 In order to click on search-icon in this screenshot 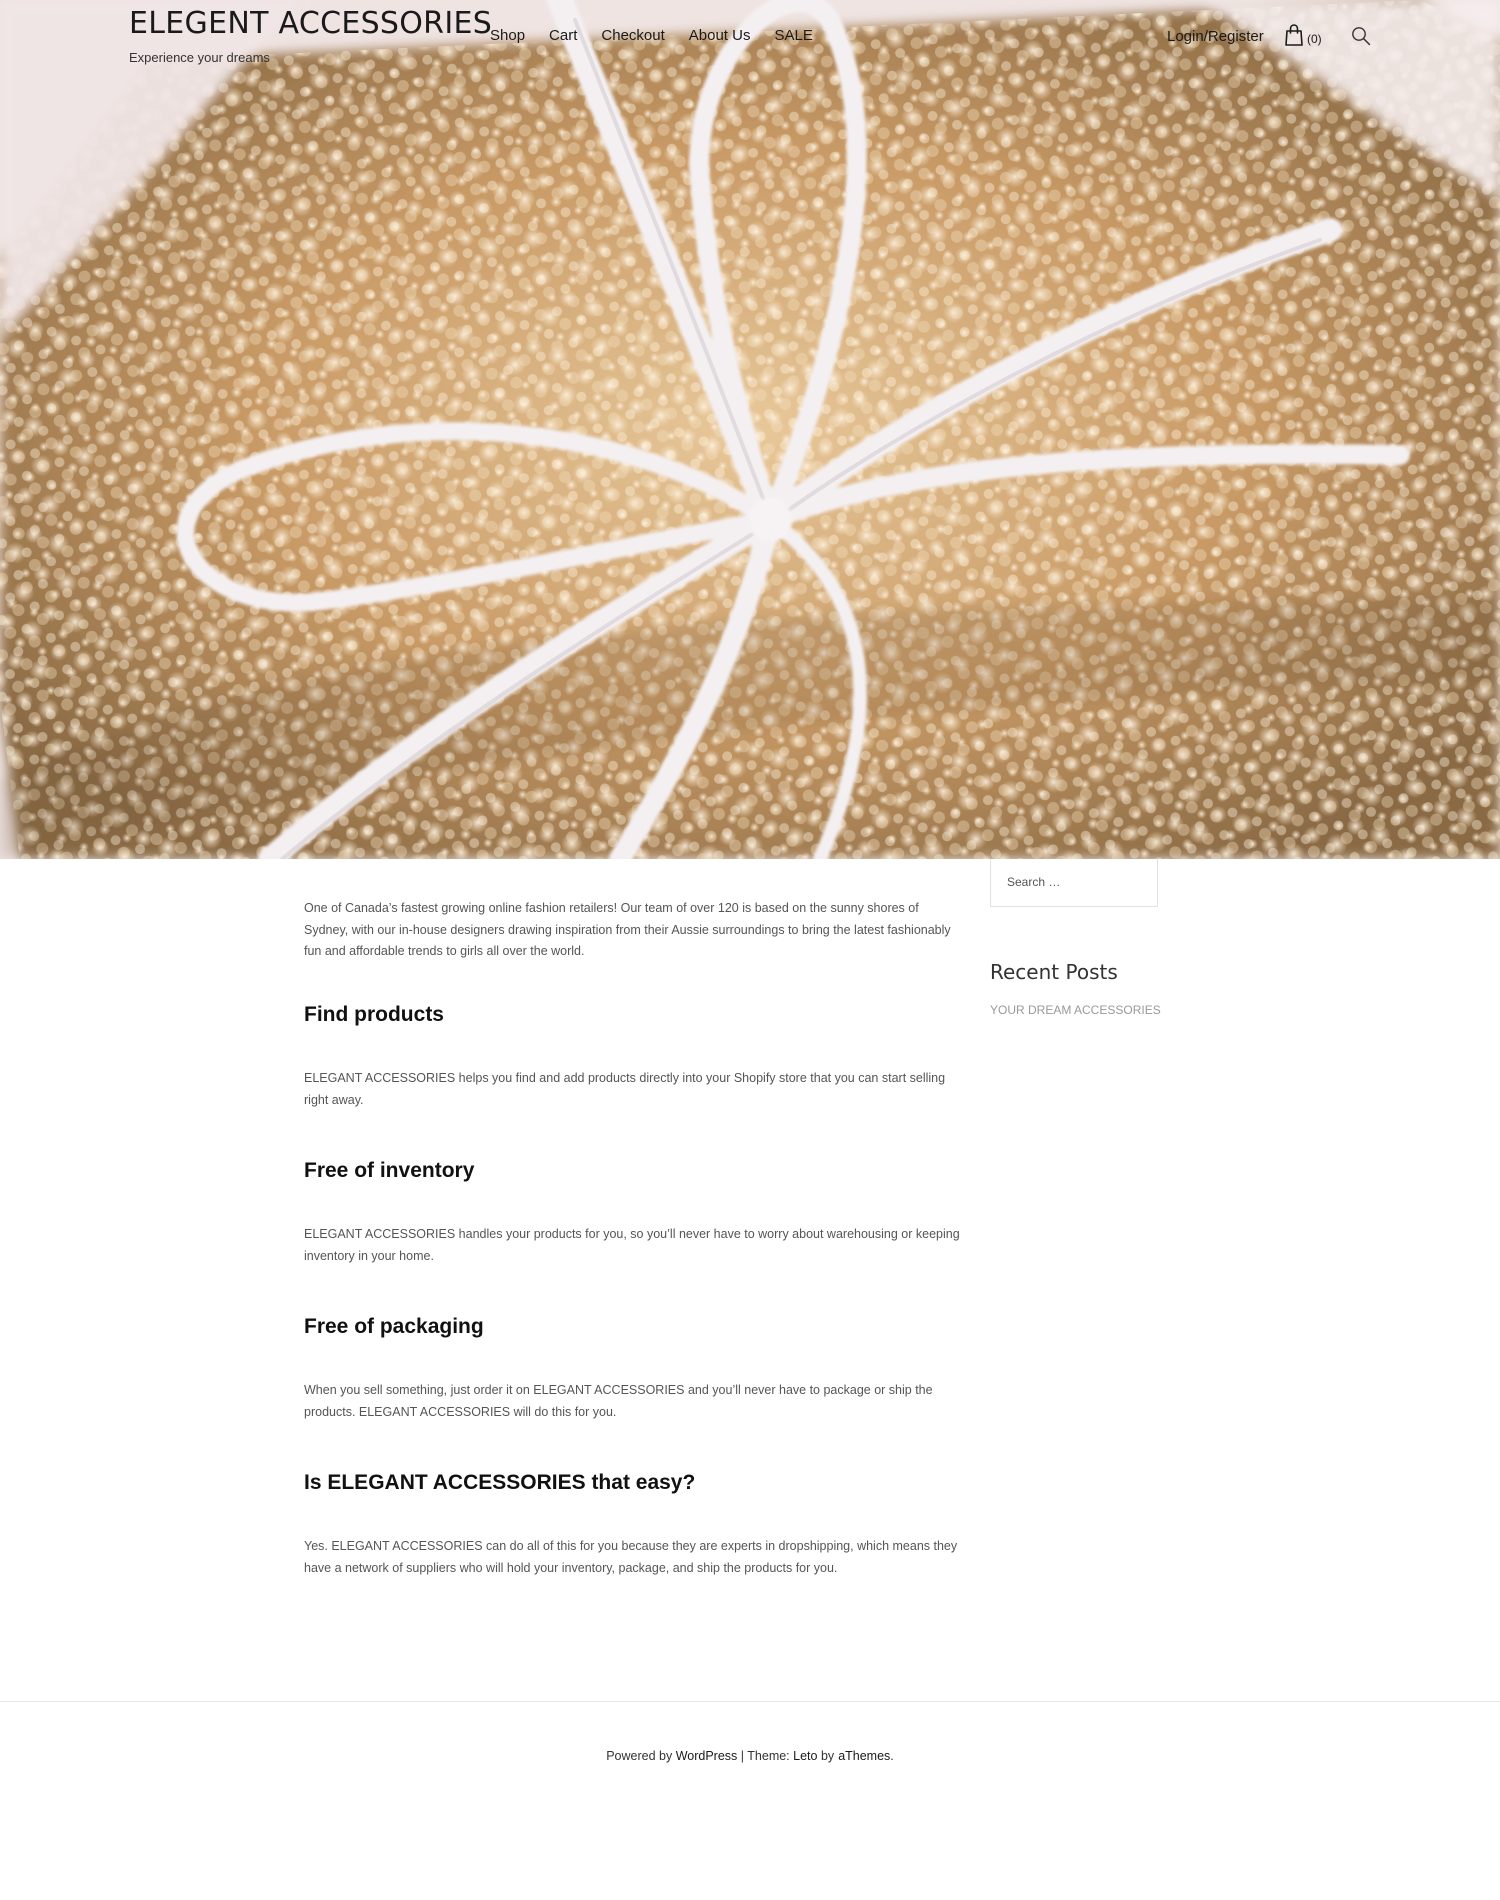, I will do `click(1361, 36)`.